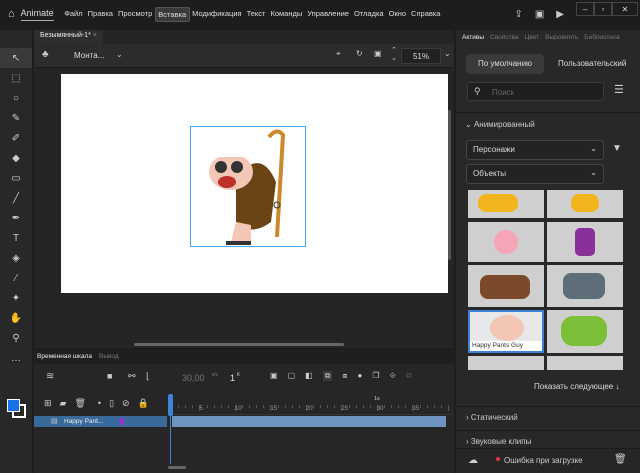 Image resolution: width=640 pixels, height=473 pixels. What do you see at coordinates (286, 14) in the screenshot?
I see `menu-item: Команды` at bounding box center [286, 14].